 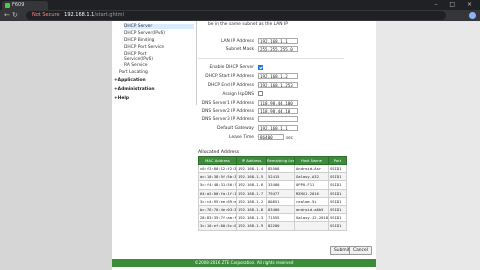 I want to click on cell-ip: 192.168.1.7, so click(x=251, y=193).